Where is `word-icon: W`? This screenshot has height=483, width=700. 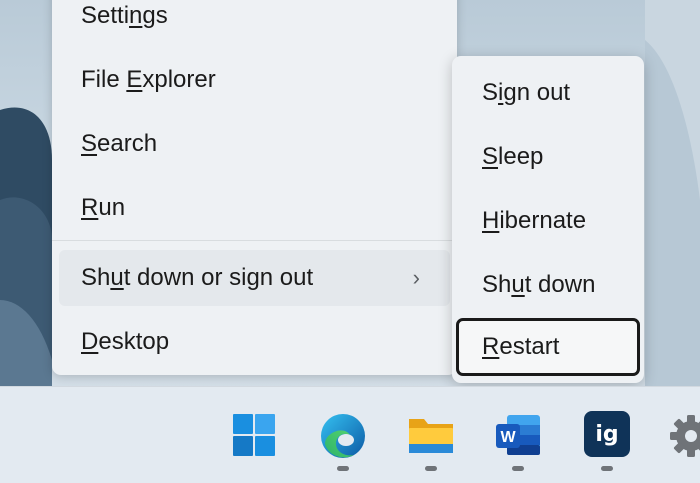 word-icon: W is located at coordinates (518, 435).